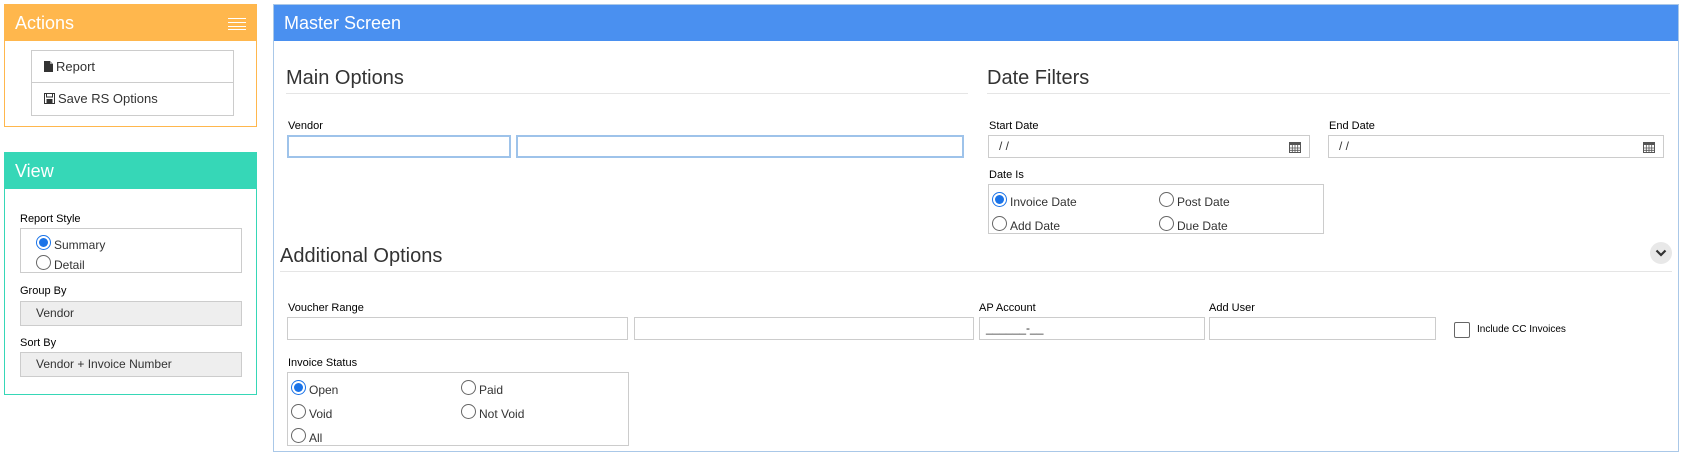 This screenshot has height=456, width=1683. What do you see at coordinates (1026, 223) in the screenshot?
I see `radio-add-date: Add Date` at bounding box center [1026, 223].